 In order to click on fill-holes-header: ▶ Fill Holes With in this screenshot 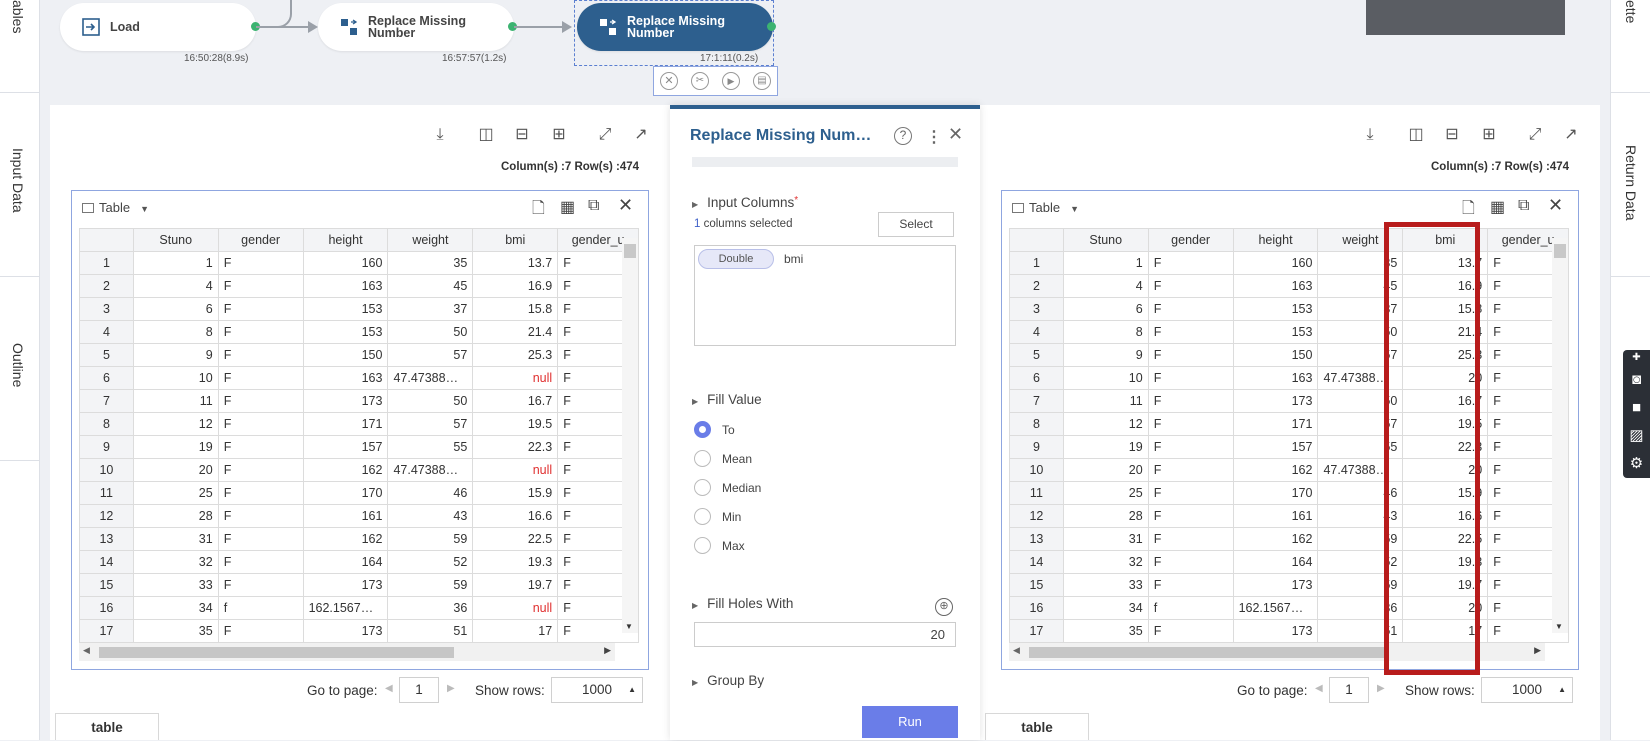, I will do `click(742, 603)`.